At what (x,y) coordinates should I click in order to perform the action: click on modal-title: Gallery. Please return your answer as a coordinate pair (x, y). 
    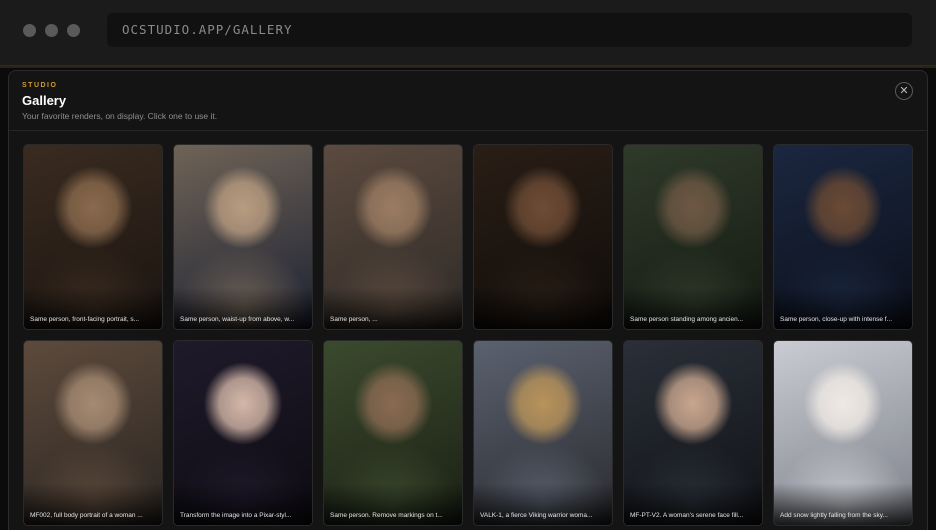
    Looking at the image, I should click on (44, 100).